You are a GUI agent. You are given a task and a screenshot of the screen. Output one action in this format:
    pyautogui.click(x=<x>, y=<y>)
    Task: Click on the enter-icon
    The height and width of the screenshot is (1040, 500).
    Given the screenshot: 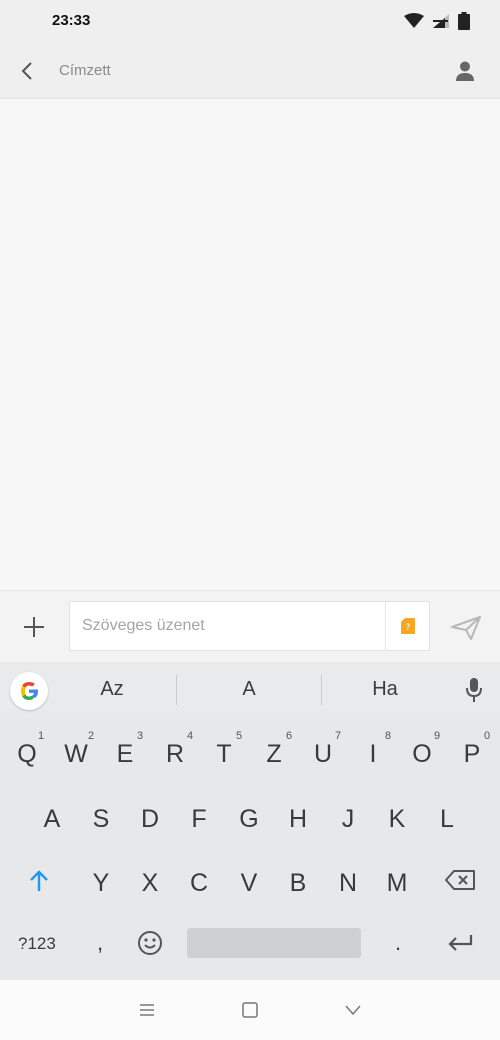 What is the action you would take?
    pyautogui.click(x=460, y=943)
    